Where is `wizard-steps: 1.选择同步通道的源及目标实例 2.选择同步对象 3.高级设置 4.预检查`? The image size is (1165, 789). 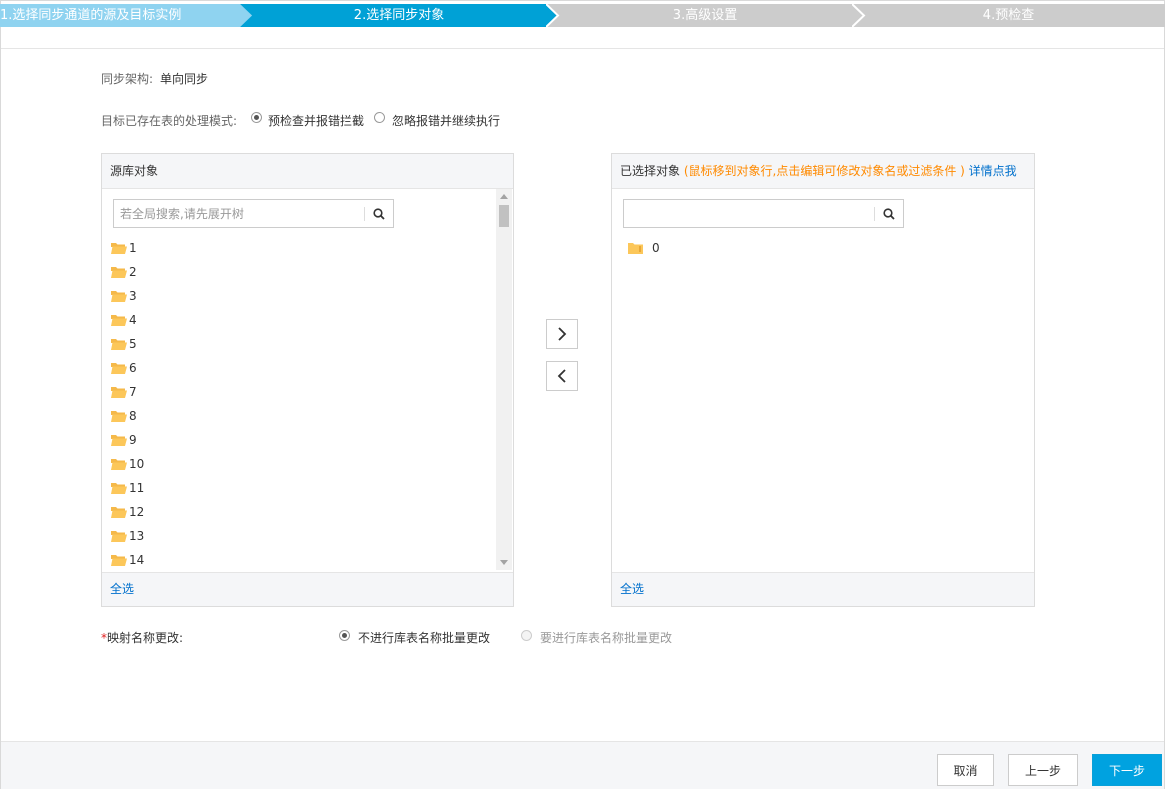
wizard-steps: 1.选择同步通道的源及目标实例 2.选择同步对象 3.高级设置 4.预检查 is located at coordinates (582, 15).